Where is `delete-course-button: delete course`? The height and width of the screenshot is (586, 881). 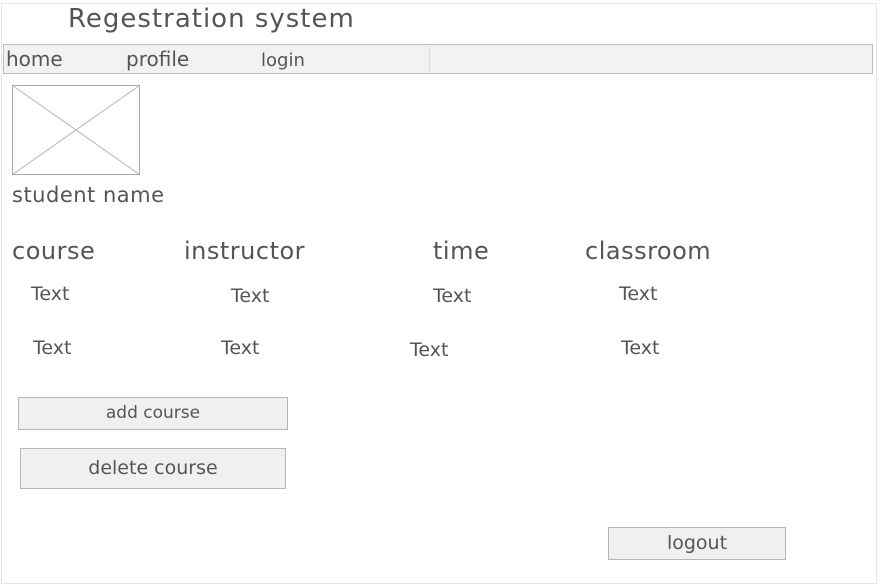
delete-course-button: delete course is located at coordinates (153, 468).